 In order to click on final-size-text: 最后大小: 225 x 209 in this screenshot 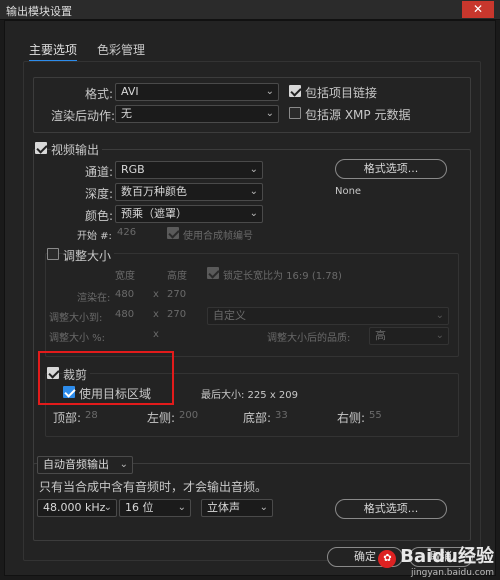, I will do `click(249, 395)`.